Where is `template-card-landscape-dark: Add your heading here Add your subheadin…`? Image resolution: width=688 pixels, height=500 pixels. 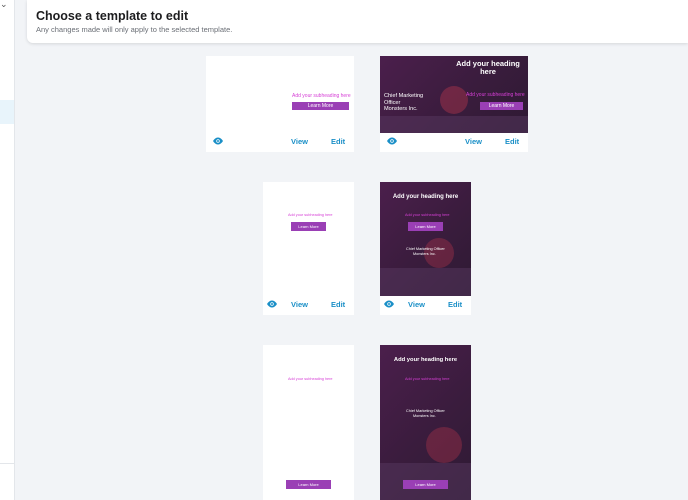
template-card-landscape-dark: Add your heading here Add your subheadin… is located at coordinates (454, 104).